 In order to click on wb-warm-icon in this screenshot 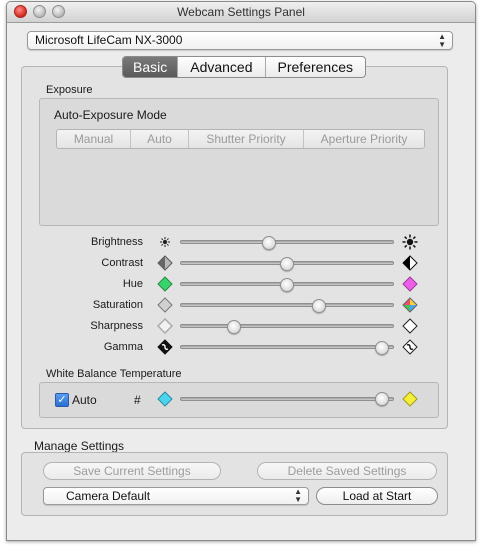, I will do `click(410, 399)`.